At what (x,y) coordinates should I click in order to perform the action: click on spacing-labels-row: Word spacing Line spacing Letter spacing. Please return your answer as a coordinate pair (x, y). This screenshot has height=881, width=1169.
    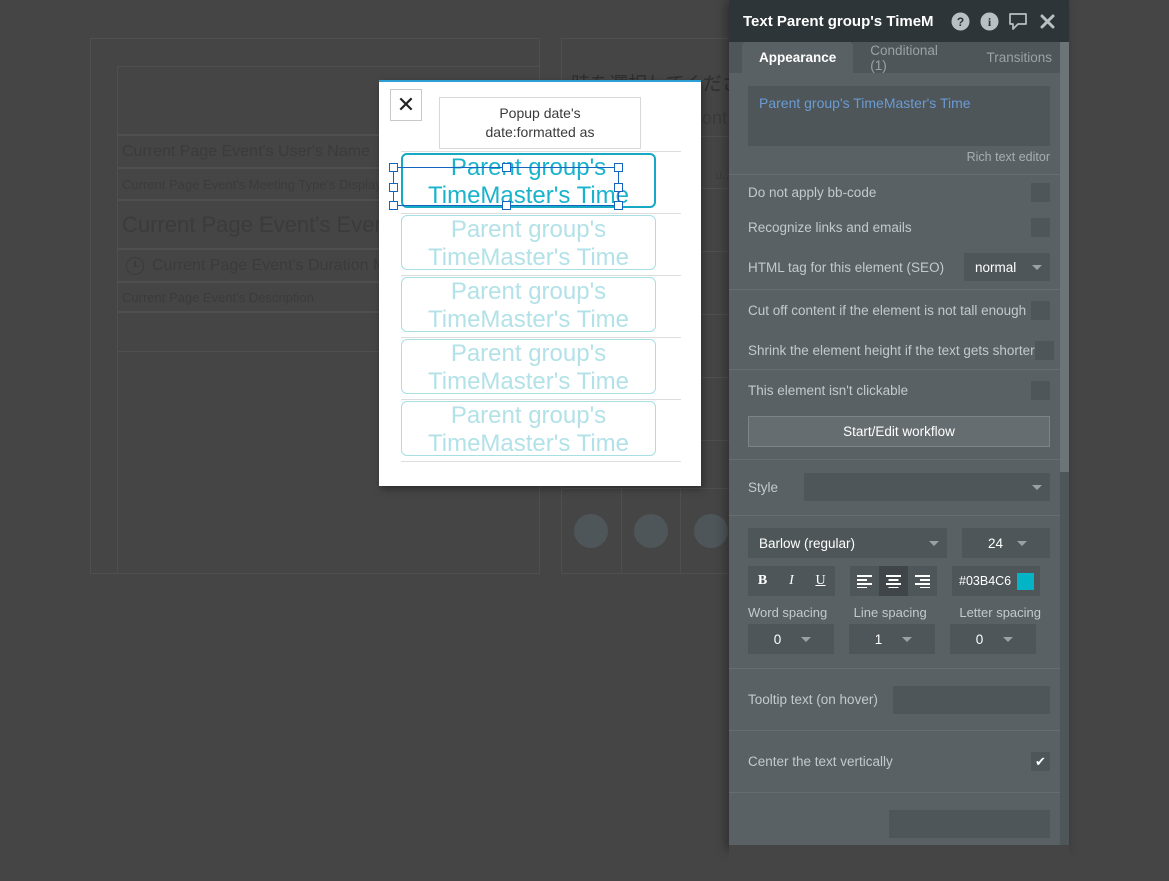
    Looking at the image, I should click on (899, 612).